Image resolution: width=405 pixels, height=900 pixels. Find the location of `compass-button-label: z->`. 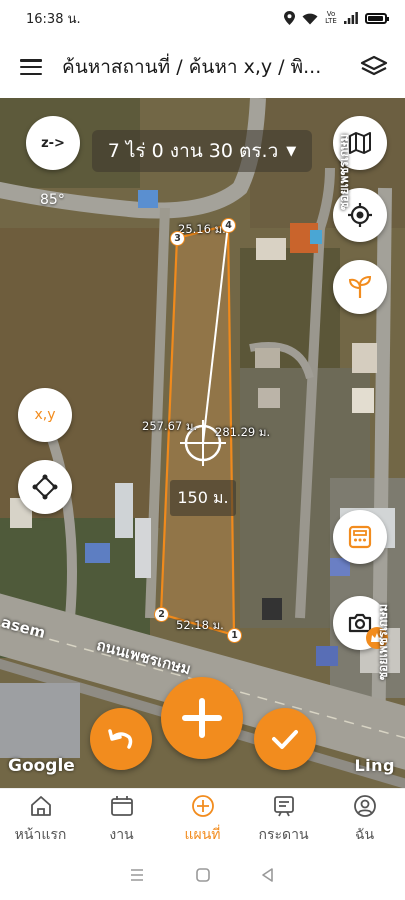

compass-button-label: z-> is located at coordinates (53, 143).